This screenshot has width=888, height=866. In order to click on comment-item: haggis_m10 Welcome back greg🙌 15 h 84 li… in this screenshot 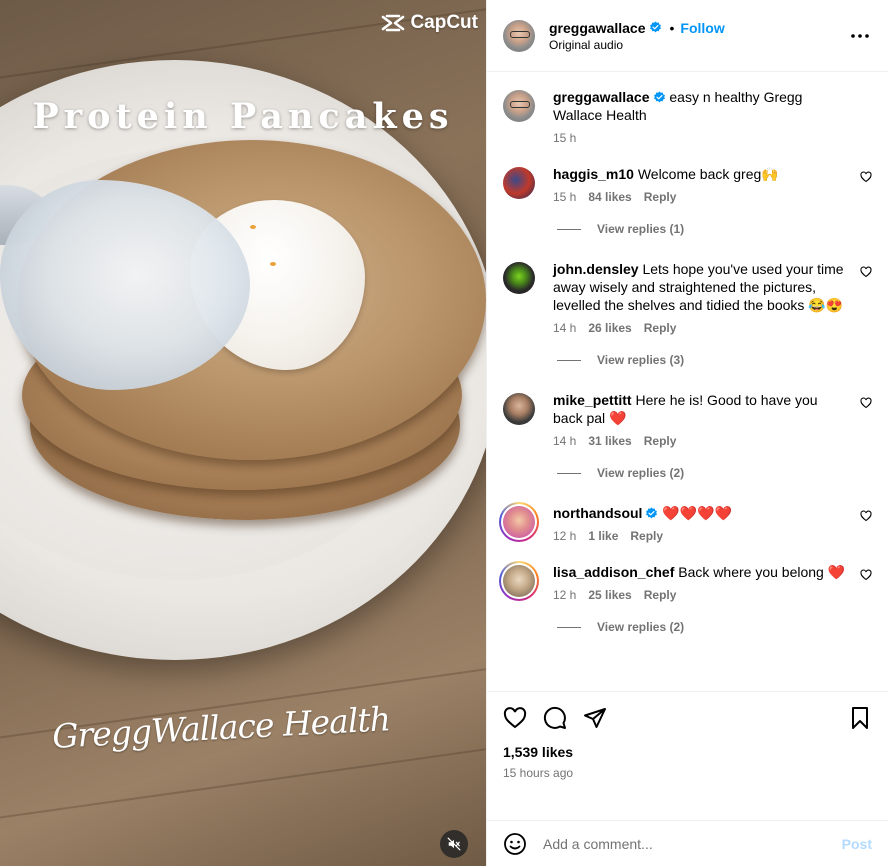, I will do `click(687, 184)`.